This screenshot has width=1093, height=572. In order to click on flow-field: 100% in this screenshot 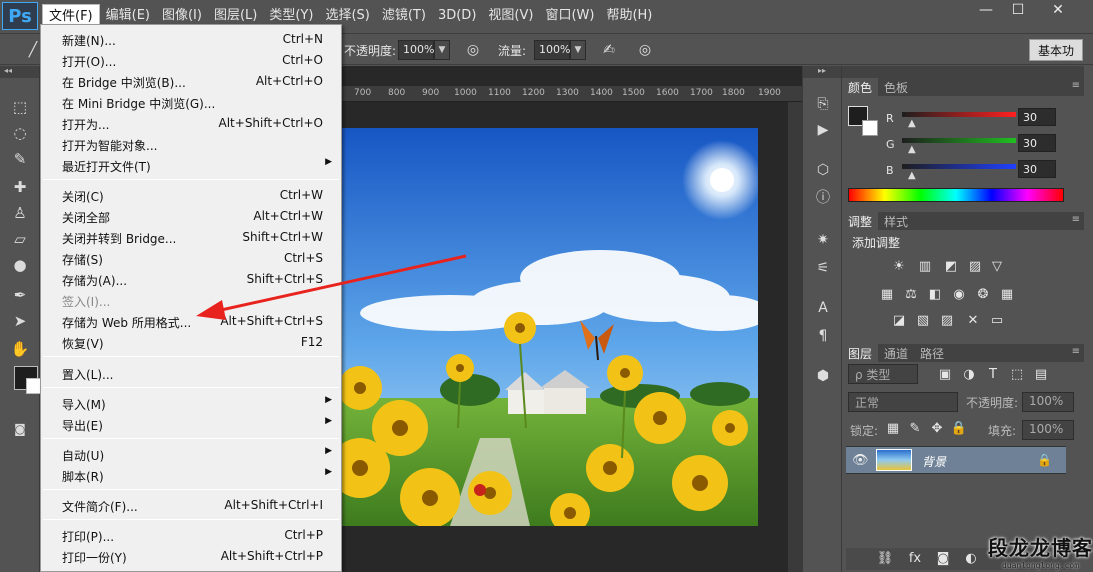, I will do `click(552, 50)`.